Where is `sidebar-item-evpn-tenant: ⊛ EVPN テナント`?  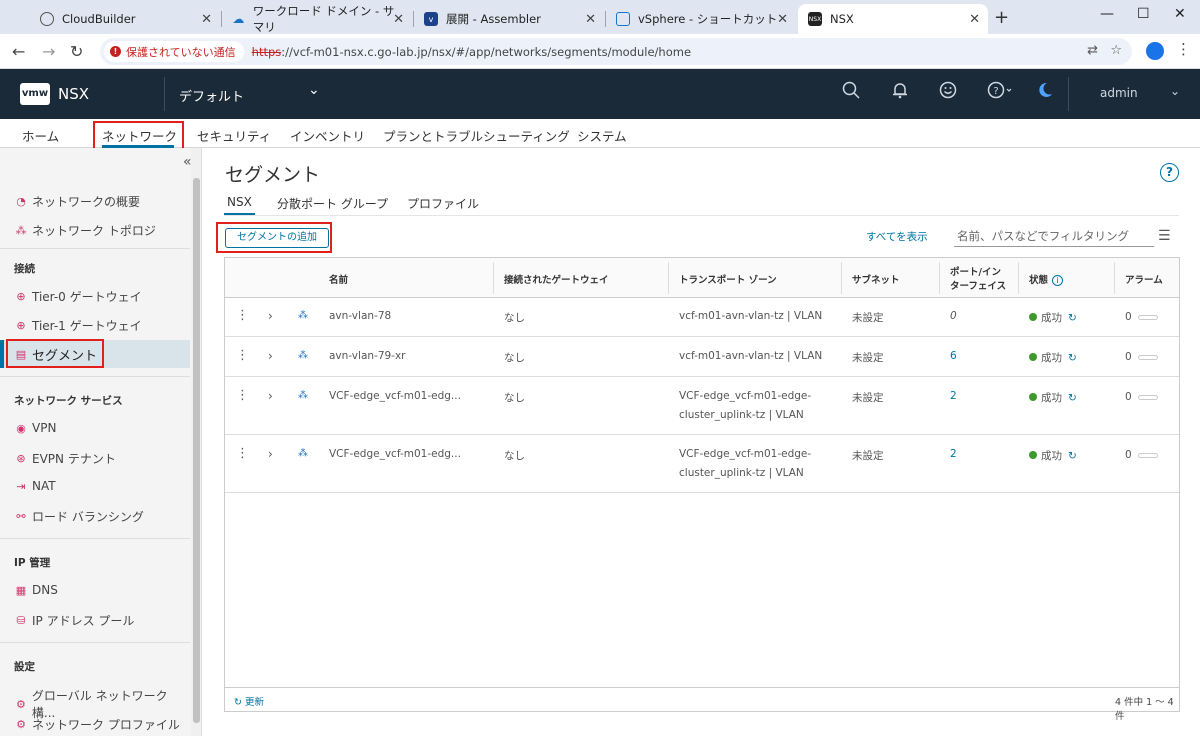
sidebar-item-evpn-tenant: ⊛ EVPN テナント is located at coordinates (102, 458).